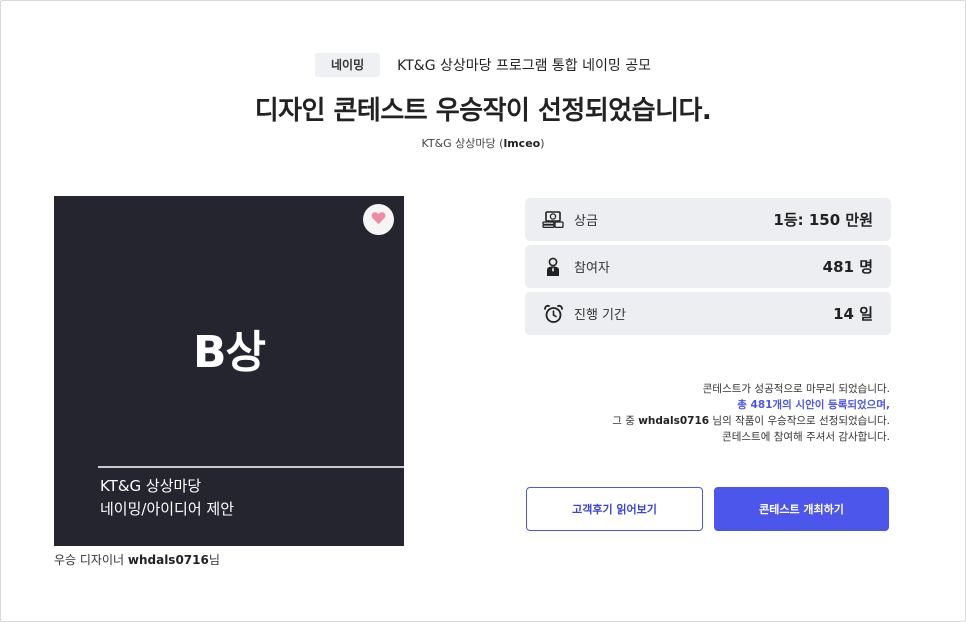  I want to click on prize-money-icon, so click(553, 220).